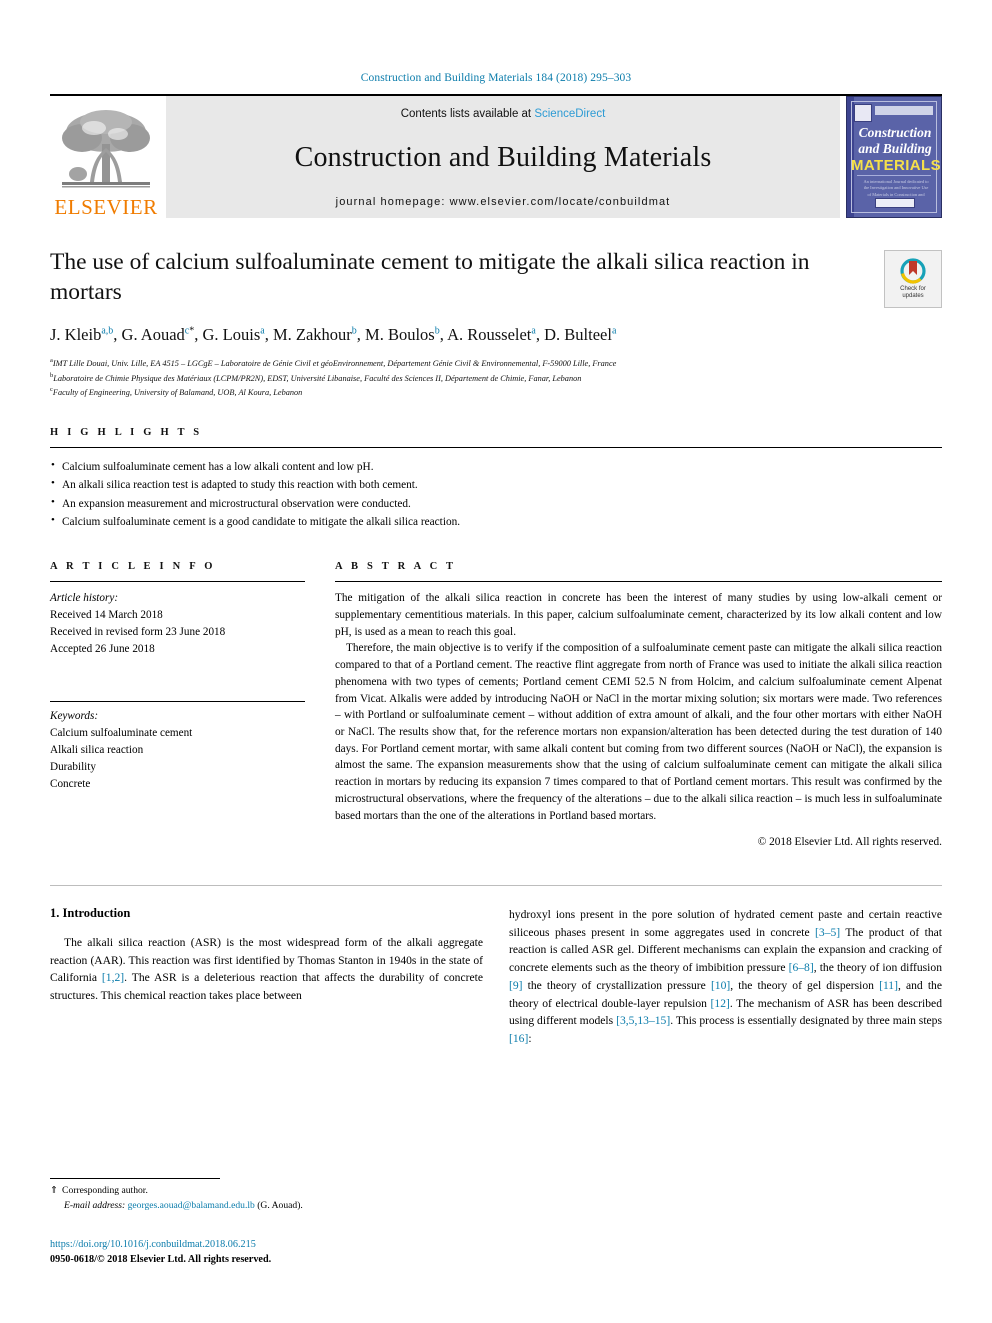 The height and width of the screenshot is (1323, 992). Describe the element at coordinates (270, 1191) in the screenshot. I see `corresponding-author-line: ⇑ Corresponding author.` at that location.